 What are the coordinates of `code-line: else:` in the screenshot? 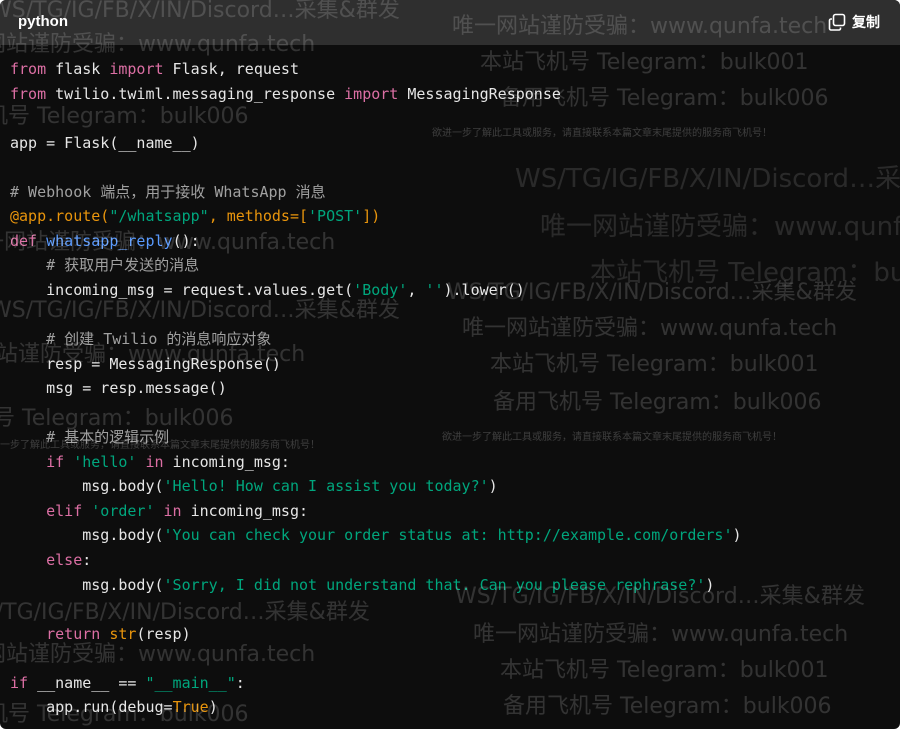 It's located at (50, 560).